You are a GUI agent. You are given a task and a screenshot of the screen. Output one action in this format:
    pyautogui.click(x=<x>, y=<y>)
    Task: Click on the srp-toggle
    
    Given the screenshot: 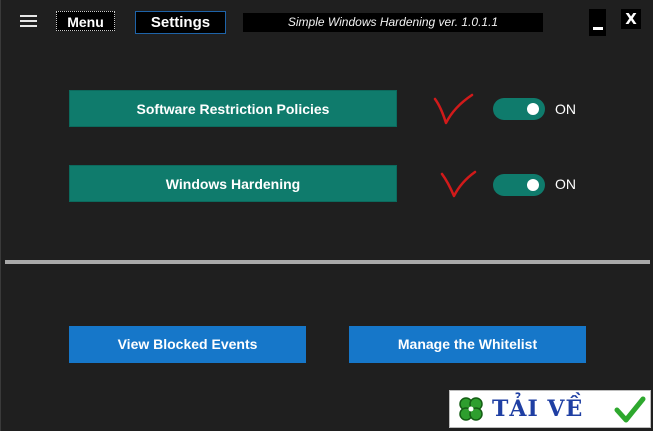 What is the action you would take?
    pyautogui.click(x=519, y=109)
    